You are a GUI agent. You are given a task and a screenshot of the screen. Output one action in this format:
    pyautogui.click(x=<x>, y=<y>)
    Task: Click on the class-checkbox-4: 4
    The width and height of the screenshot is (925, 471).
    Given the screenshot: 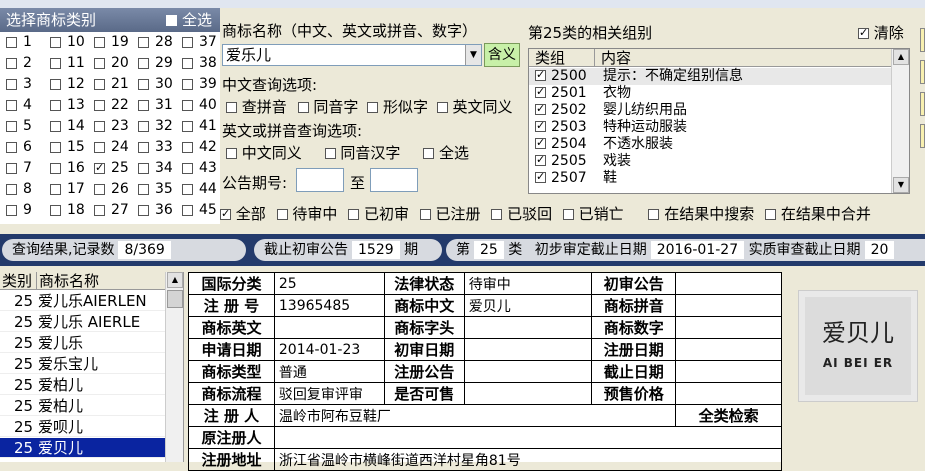 What is the action you would take?
    pyautogui.click(x=16, y=105)
    